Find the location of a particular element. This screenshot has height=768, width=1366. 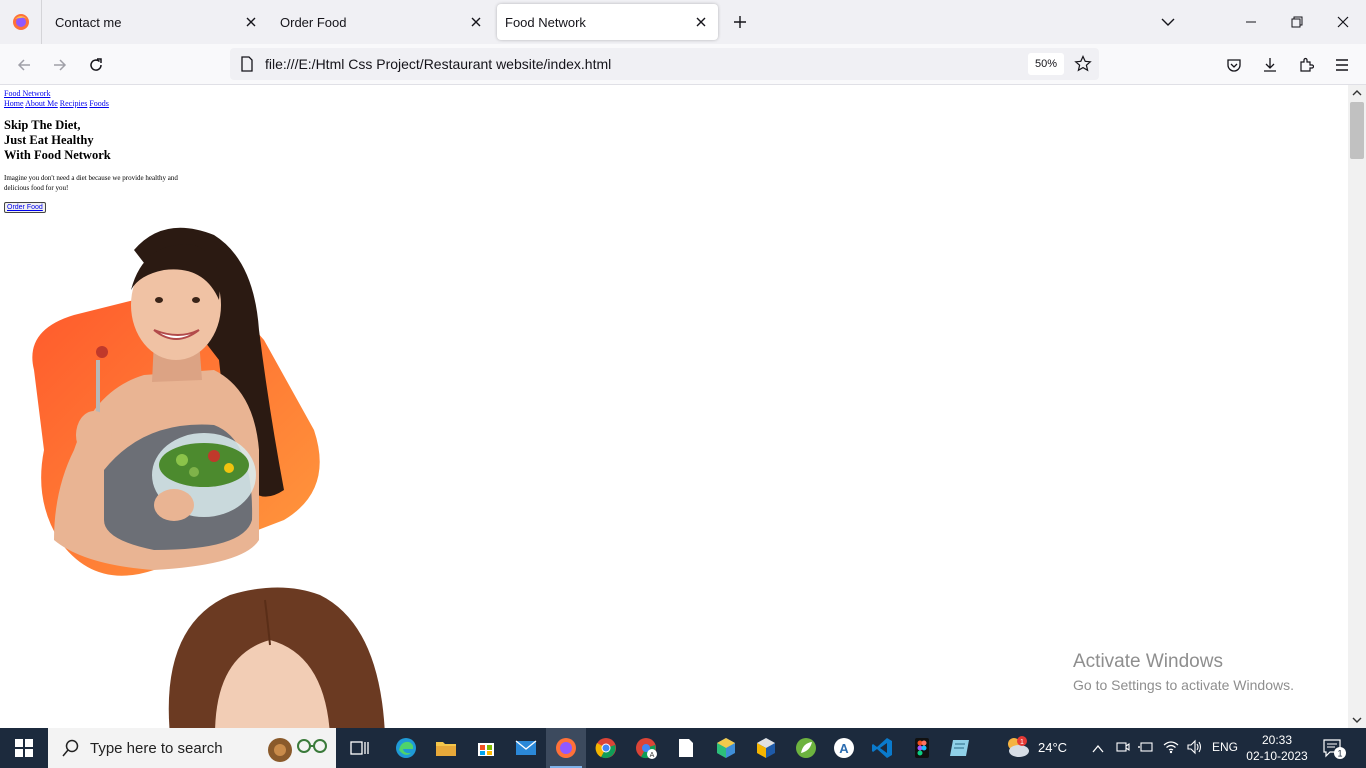

notepad-file-icon is located at coordinates (686, 748).